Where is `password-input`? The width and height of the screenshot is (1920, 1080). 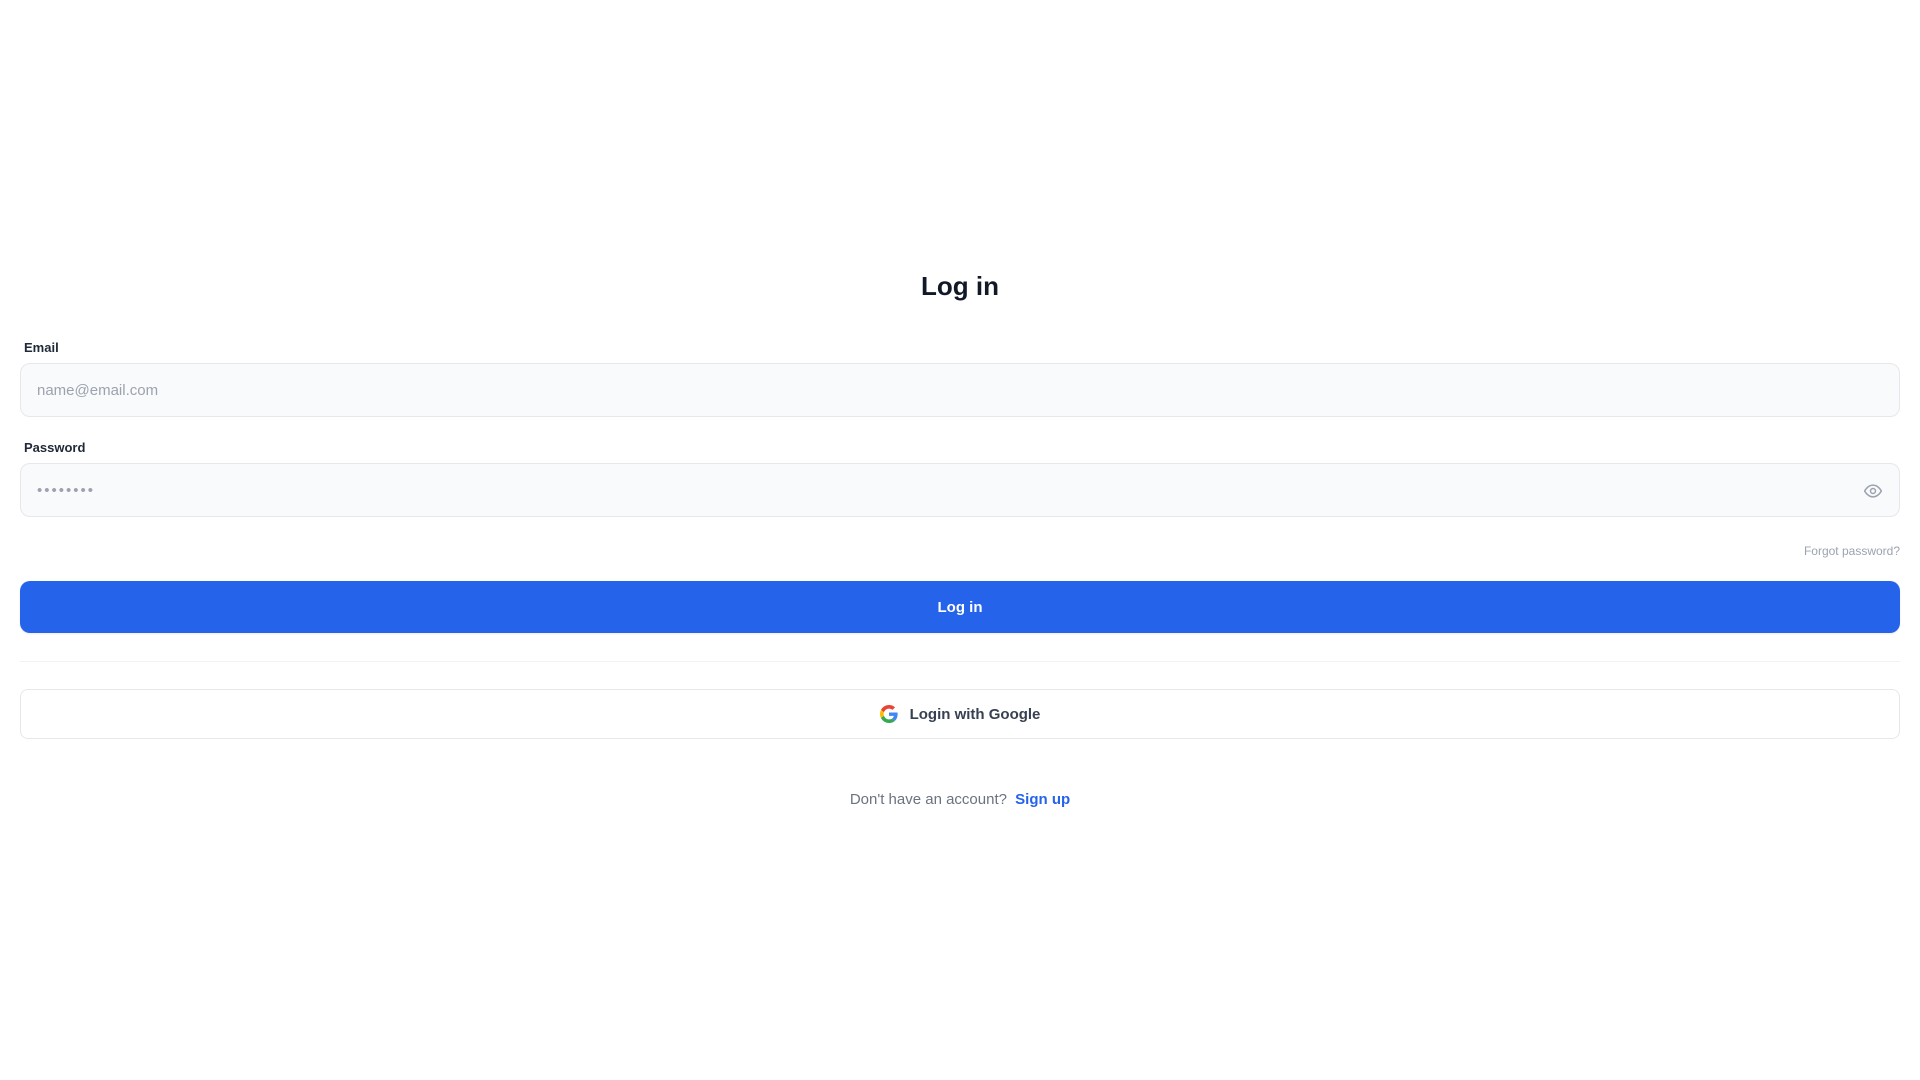
password-input is located at coordinates (960, 490).